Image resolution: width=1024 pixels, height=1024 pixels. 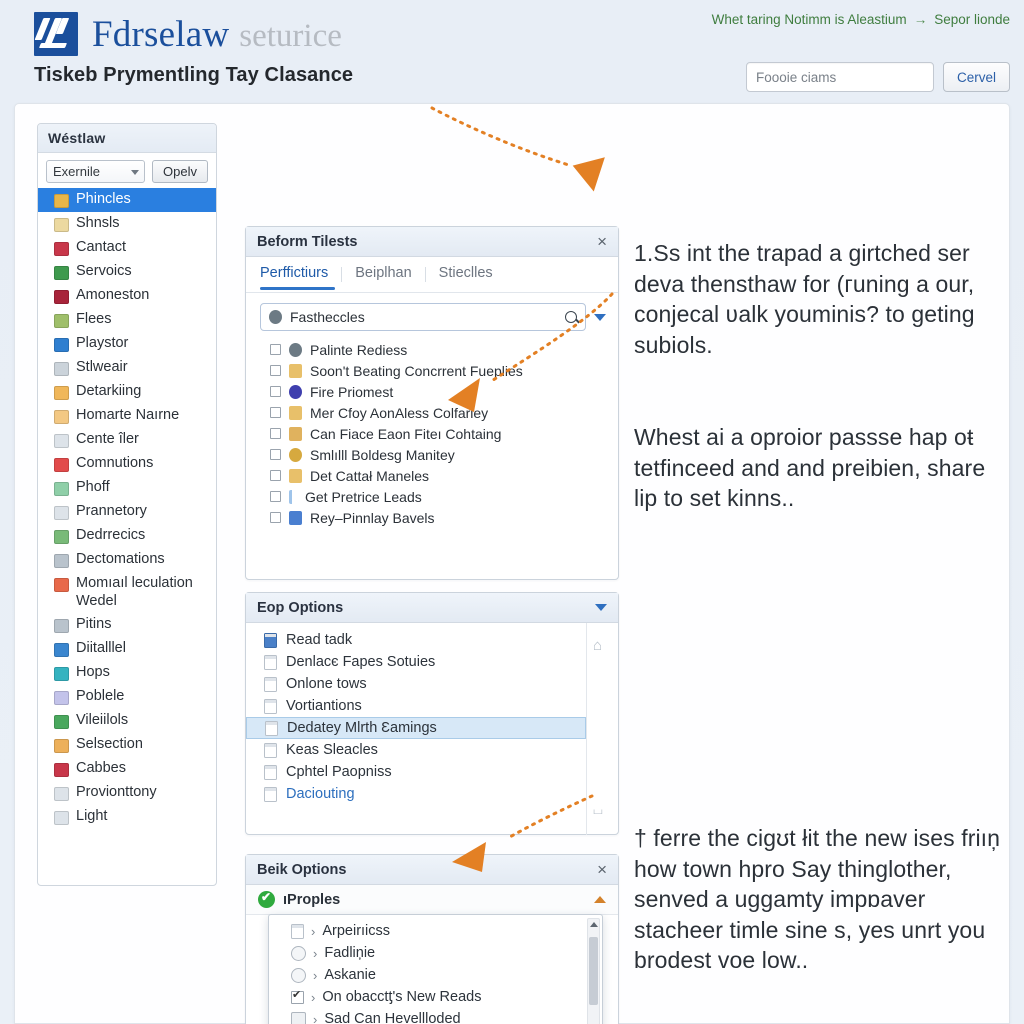 I want to click on checkbox-row-8: Rey–Pinnlay Bavels, so click(x=432, y=517).